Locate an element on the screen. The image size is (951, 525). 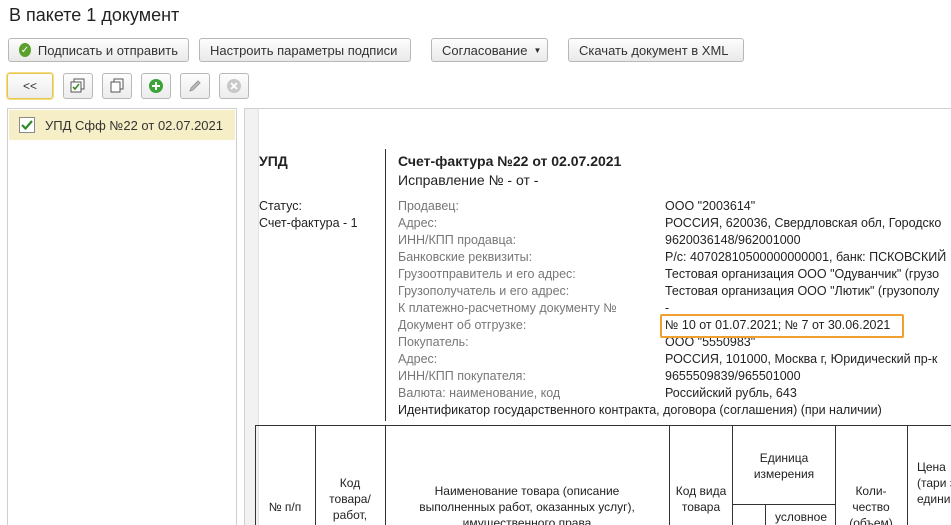
approval-label: Согласование is located at coordinates (485, 50).